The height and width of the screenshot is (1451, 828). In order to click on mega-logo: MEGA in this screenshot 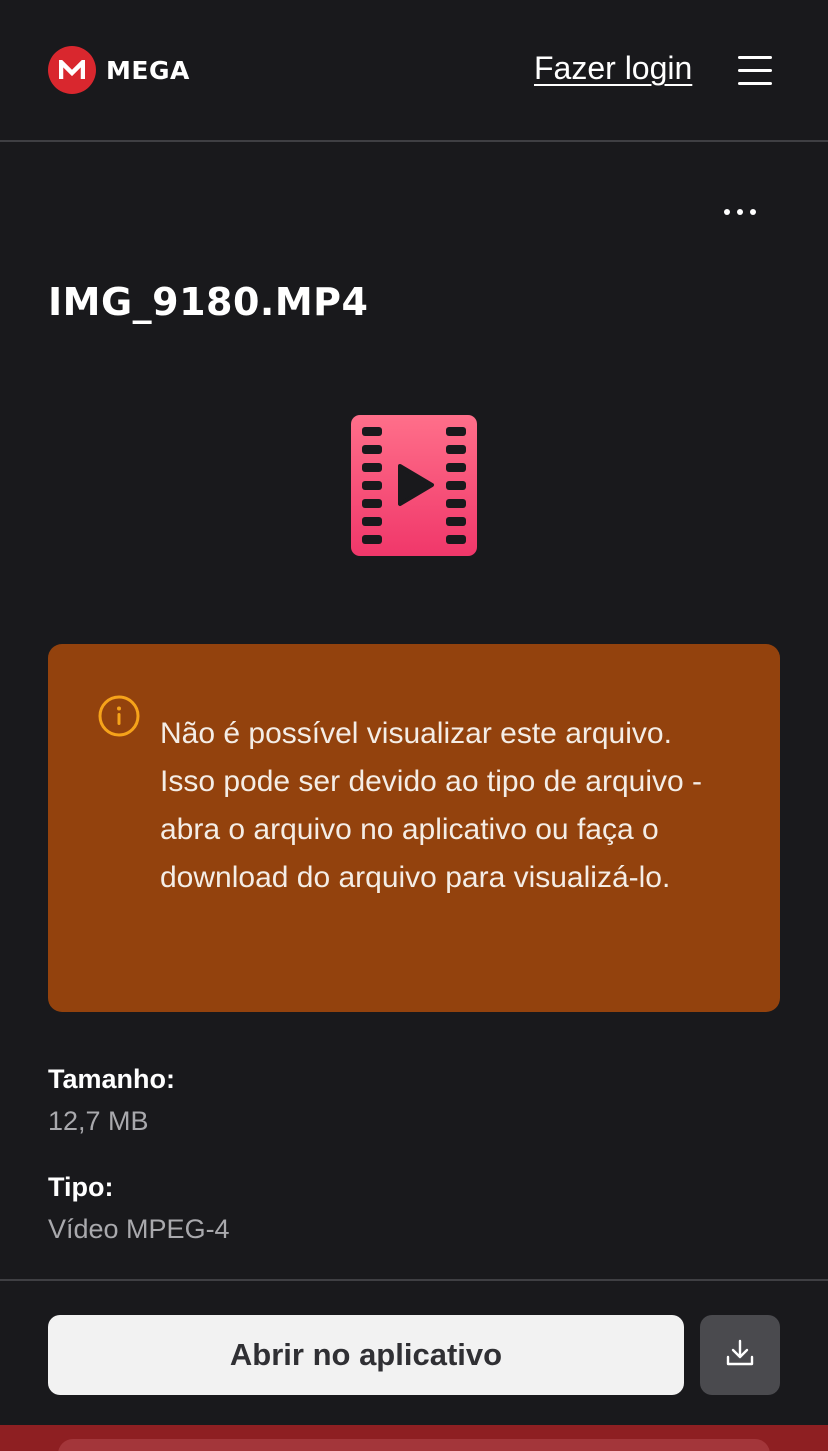, I will do `click(119, 70)`.